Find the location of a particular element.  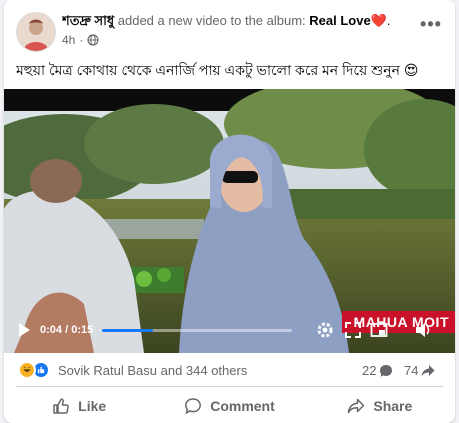

comments-count-value: 22 is located at coordinates (369, 370).